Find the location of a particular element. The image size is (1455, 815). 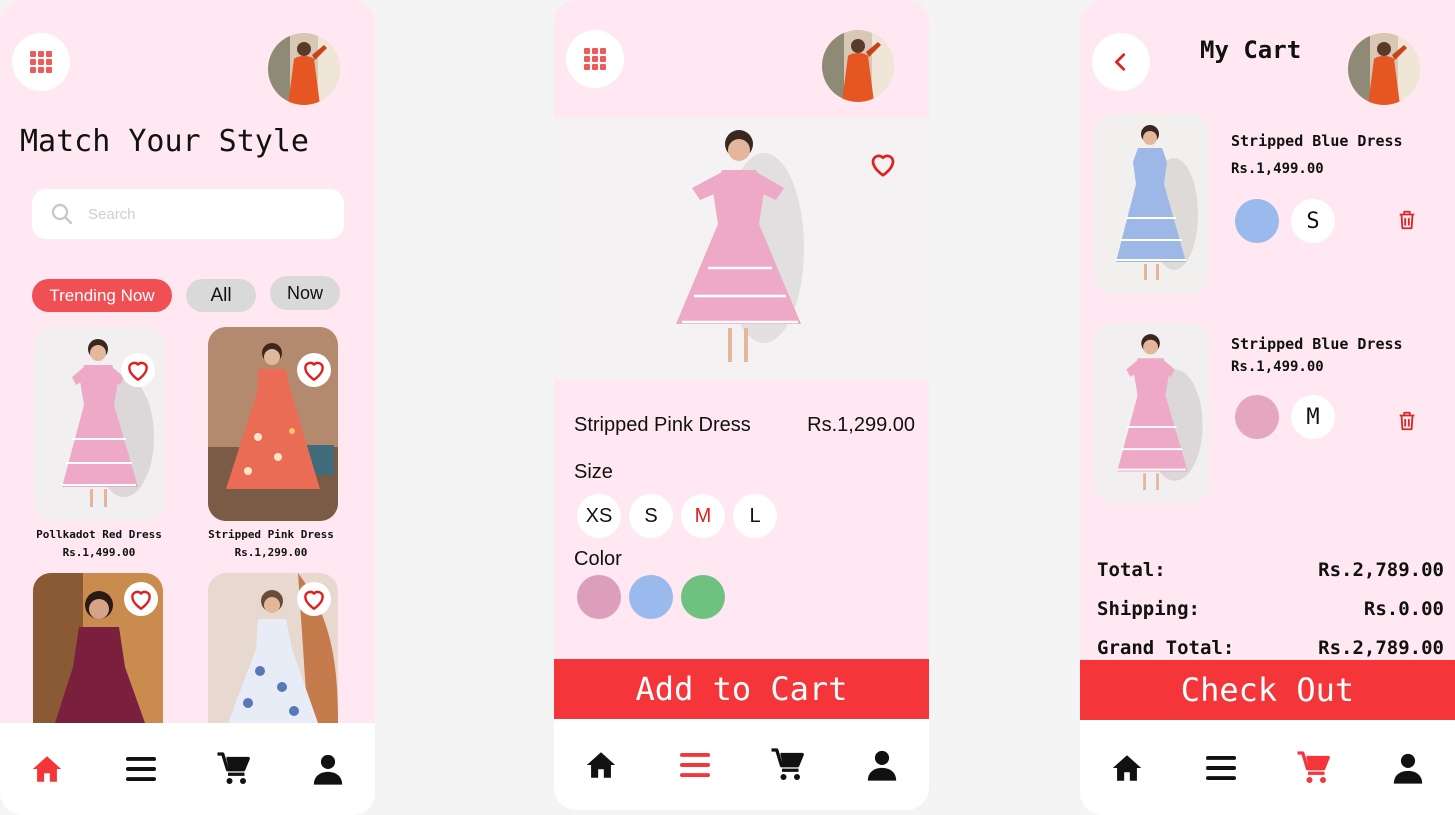

product-name: Pollkadot Red Dress is located at coordinates (99, 534).